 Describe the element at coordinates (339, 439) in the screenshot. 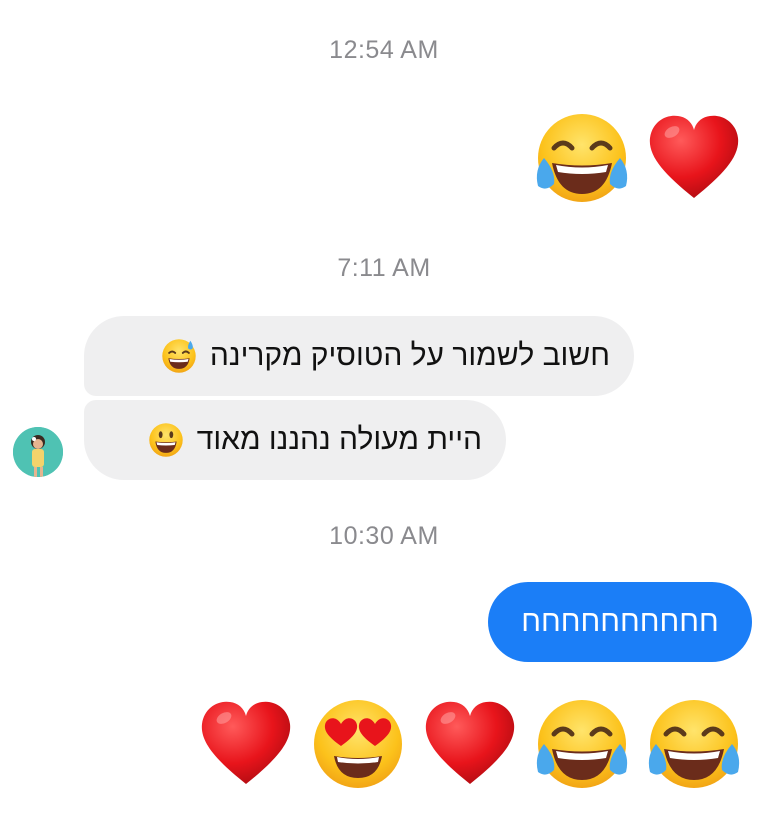

I see `incoming-message-text-2: היית מעולה נהננו מאוד` at that location.